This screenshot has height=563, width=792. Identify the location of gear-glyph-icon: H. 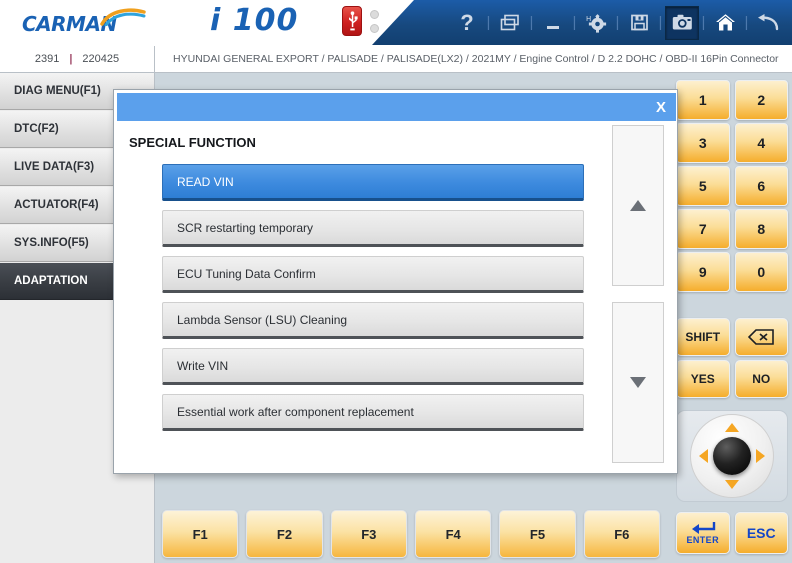
(596, 23).